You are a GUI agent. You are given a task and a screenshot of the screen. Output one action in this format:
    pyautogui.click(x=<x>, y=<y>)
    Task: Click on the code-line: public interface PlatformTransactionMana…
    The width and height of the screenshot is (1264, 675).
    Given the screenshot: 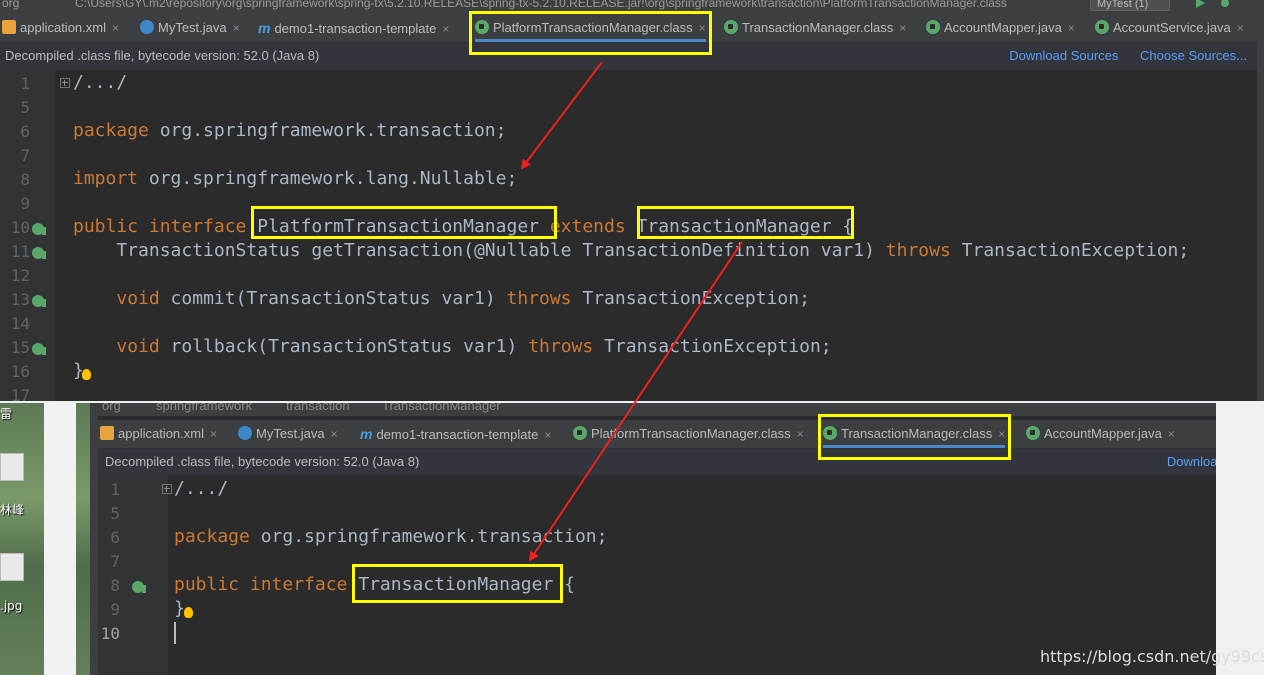 What is the action you would take?
    pyautogui.click(x=463, y=226)
    